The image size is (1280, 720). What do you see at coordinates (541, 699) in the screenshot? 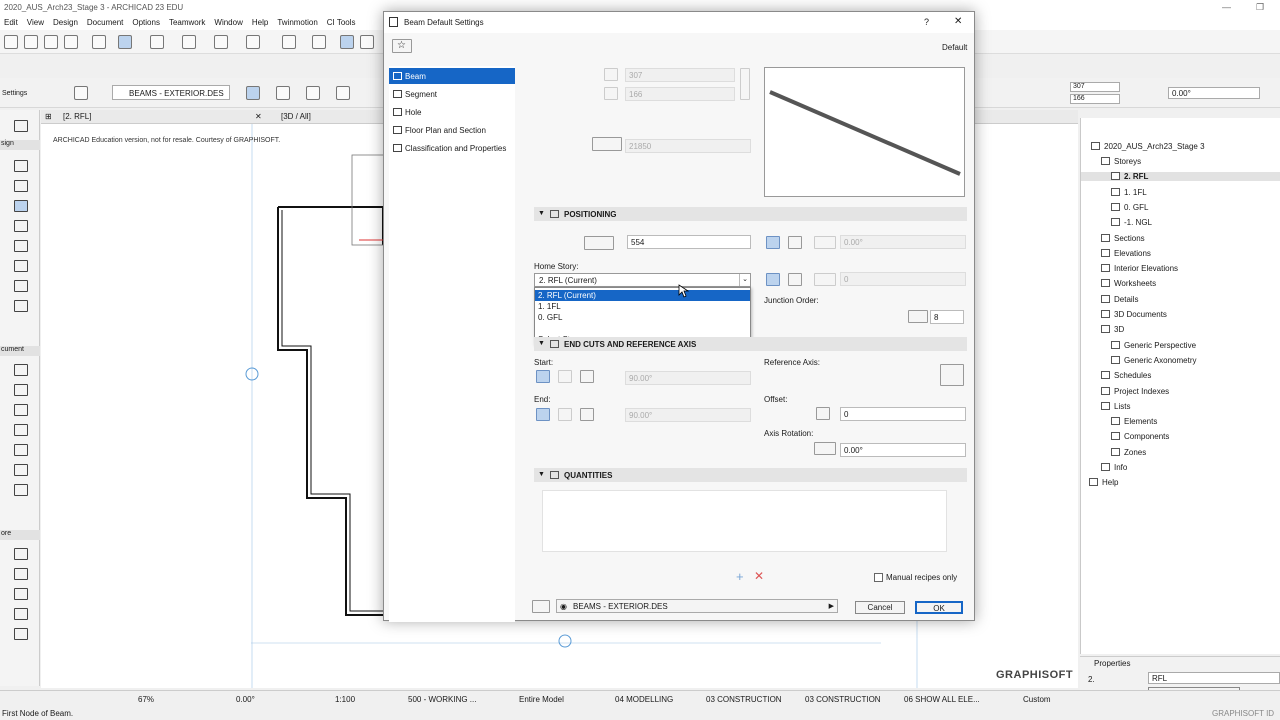
I see `model-view: Entire Model` at bounding box center [541, 699].